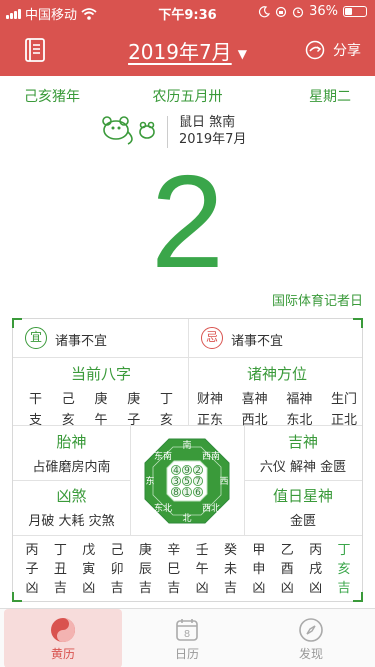 Image resolution: width=375 pixels, height=667 pixels. I want to click on directions-cell: 诸神方位 财神 喜神 福神 生门 正东 西北 东北 正北, so click(277, 395).